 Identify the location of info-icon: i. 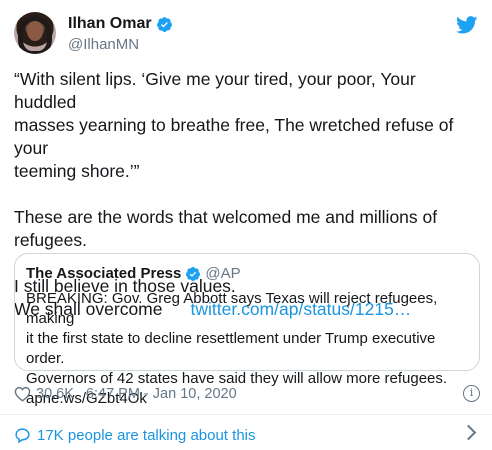
(471, 393).